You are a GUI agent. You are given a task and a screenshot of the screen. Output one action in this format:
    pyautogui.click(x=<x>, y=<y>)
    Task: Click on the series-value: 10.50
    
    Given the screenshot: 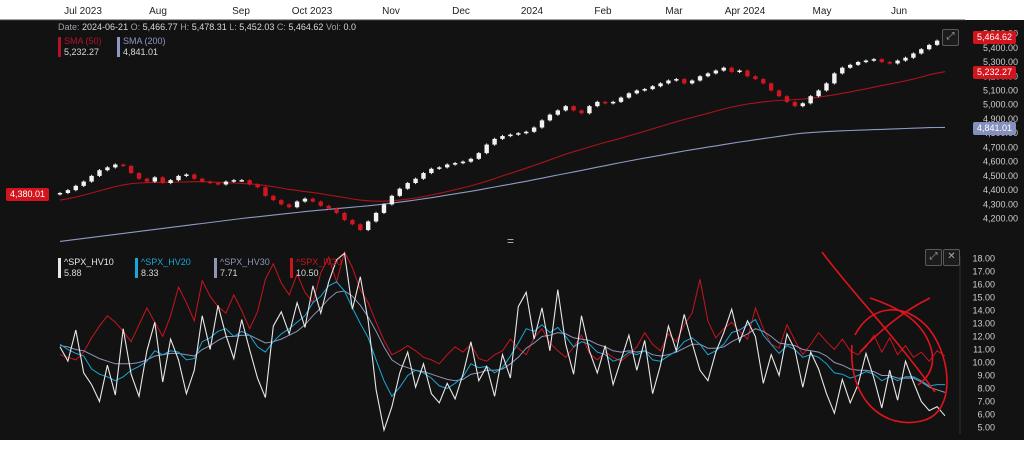 What is the action you would take?
    pyautogui.click(x=307, y=273)
    